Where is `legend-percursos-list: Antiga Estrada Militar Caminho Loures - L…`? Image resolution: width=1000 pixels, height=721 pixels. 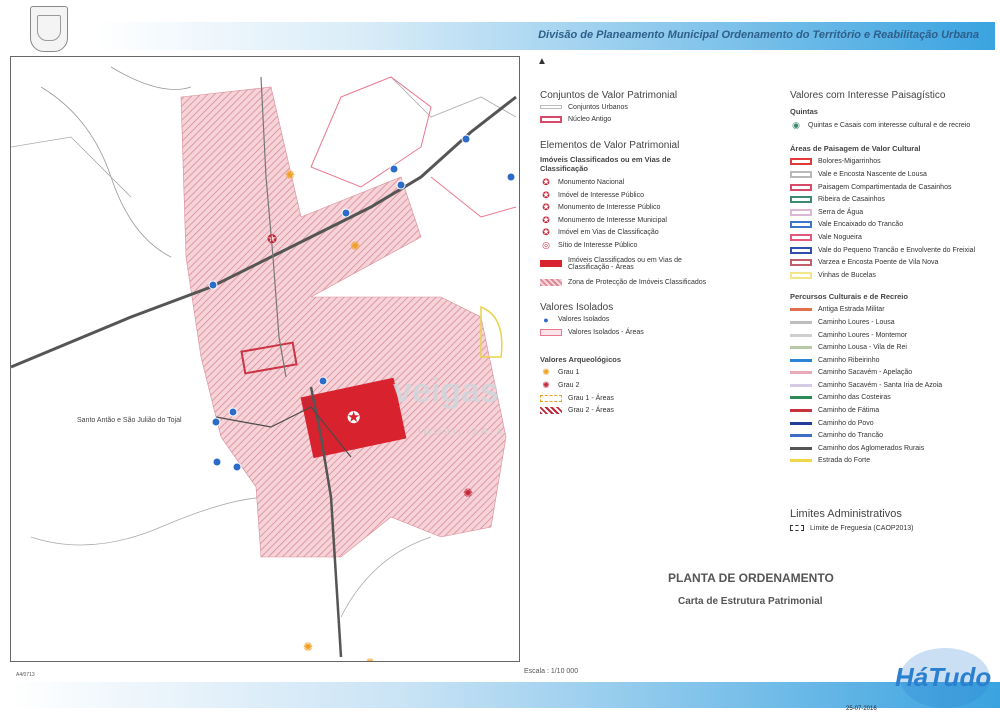 legend-percursos-list: Antiga Estrada Militar Caminho Loures - L… is located at coordinates (892, 386).